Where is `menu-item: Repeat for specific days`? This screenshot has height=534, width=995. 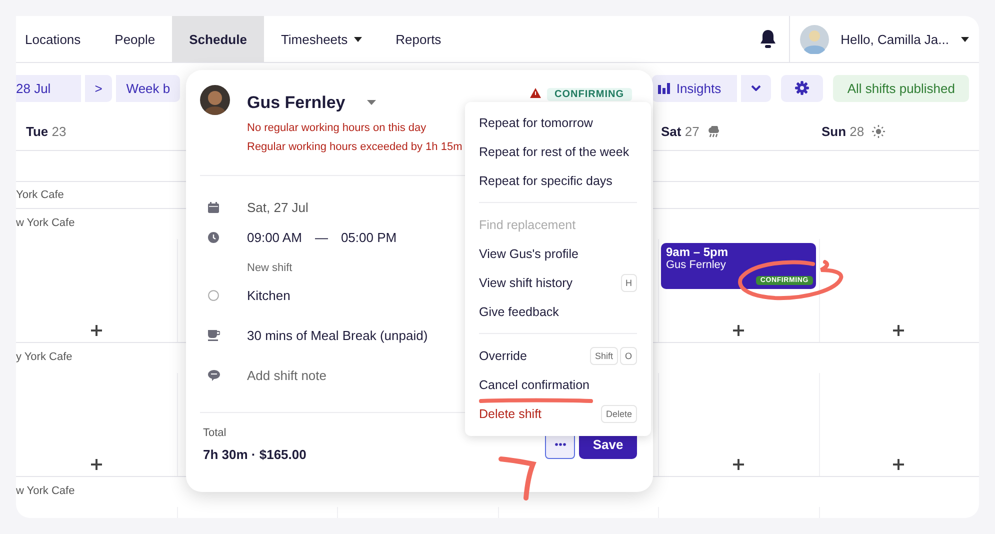
menu-item: Repeat for specific days is located at coordinates (558, 181).